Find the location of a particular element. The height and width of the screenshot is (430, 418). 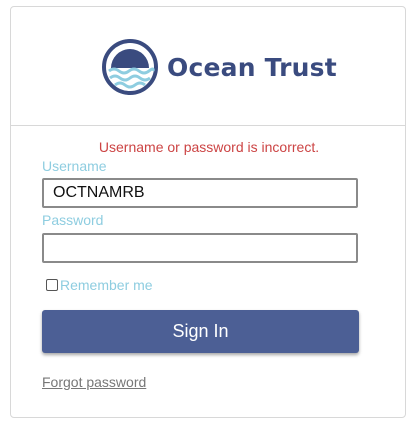

username-label: Username is located at coordinates (74, 166).